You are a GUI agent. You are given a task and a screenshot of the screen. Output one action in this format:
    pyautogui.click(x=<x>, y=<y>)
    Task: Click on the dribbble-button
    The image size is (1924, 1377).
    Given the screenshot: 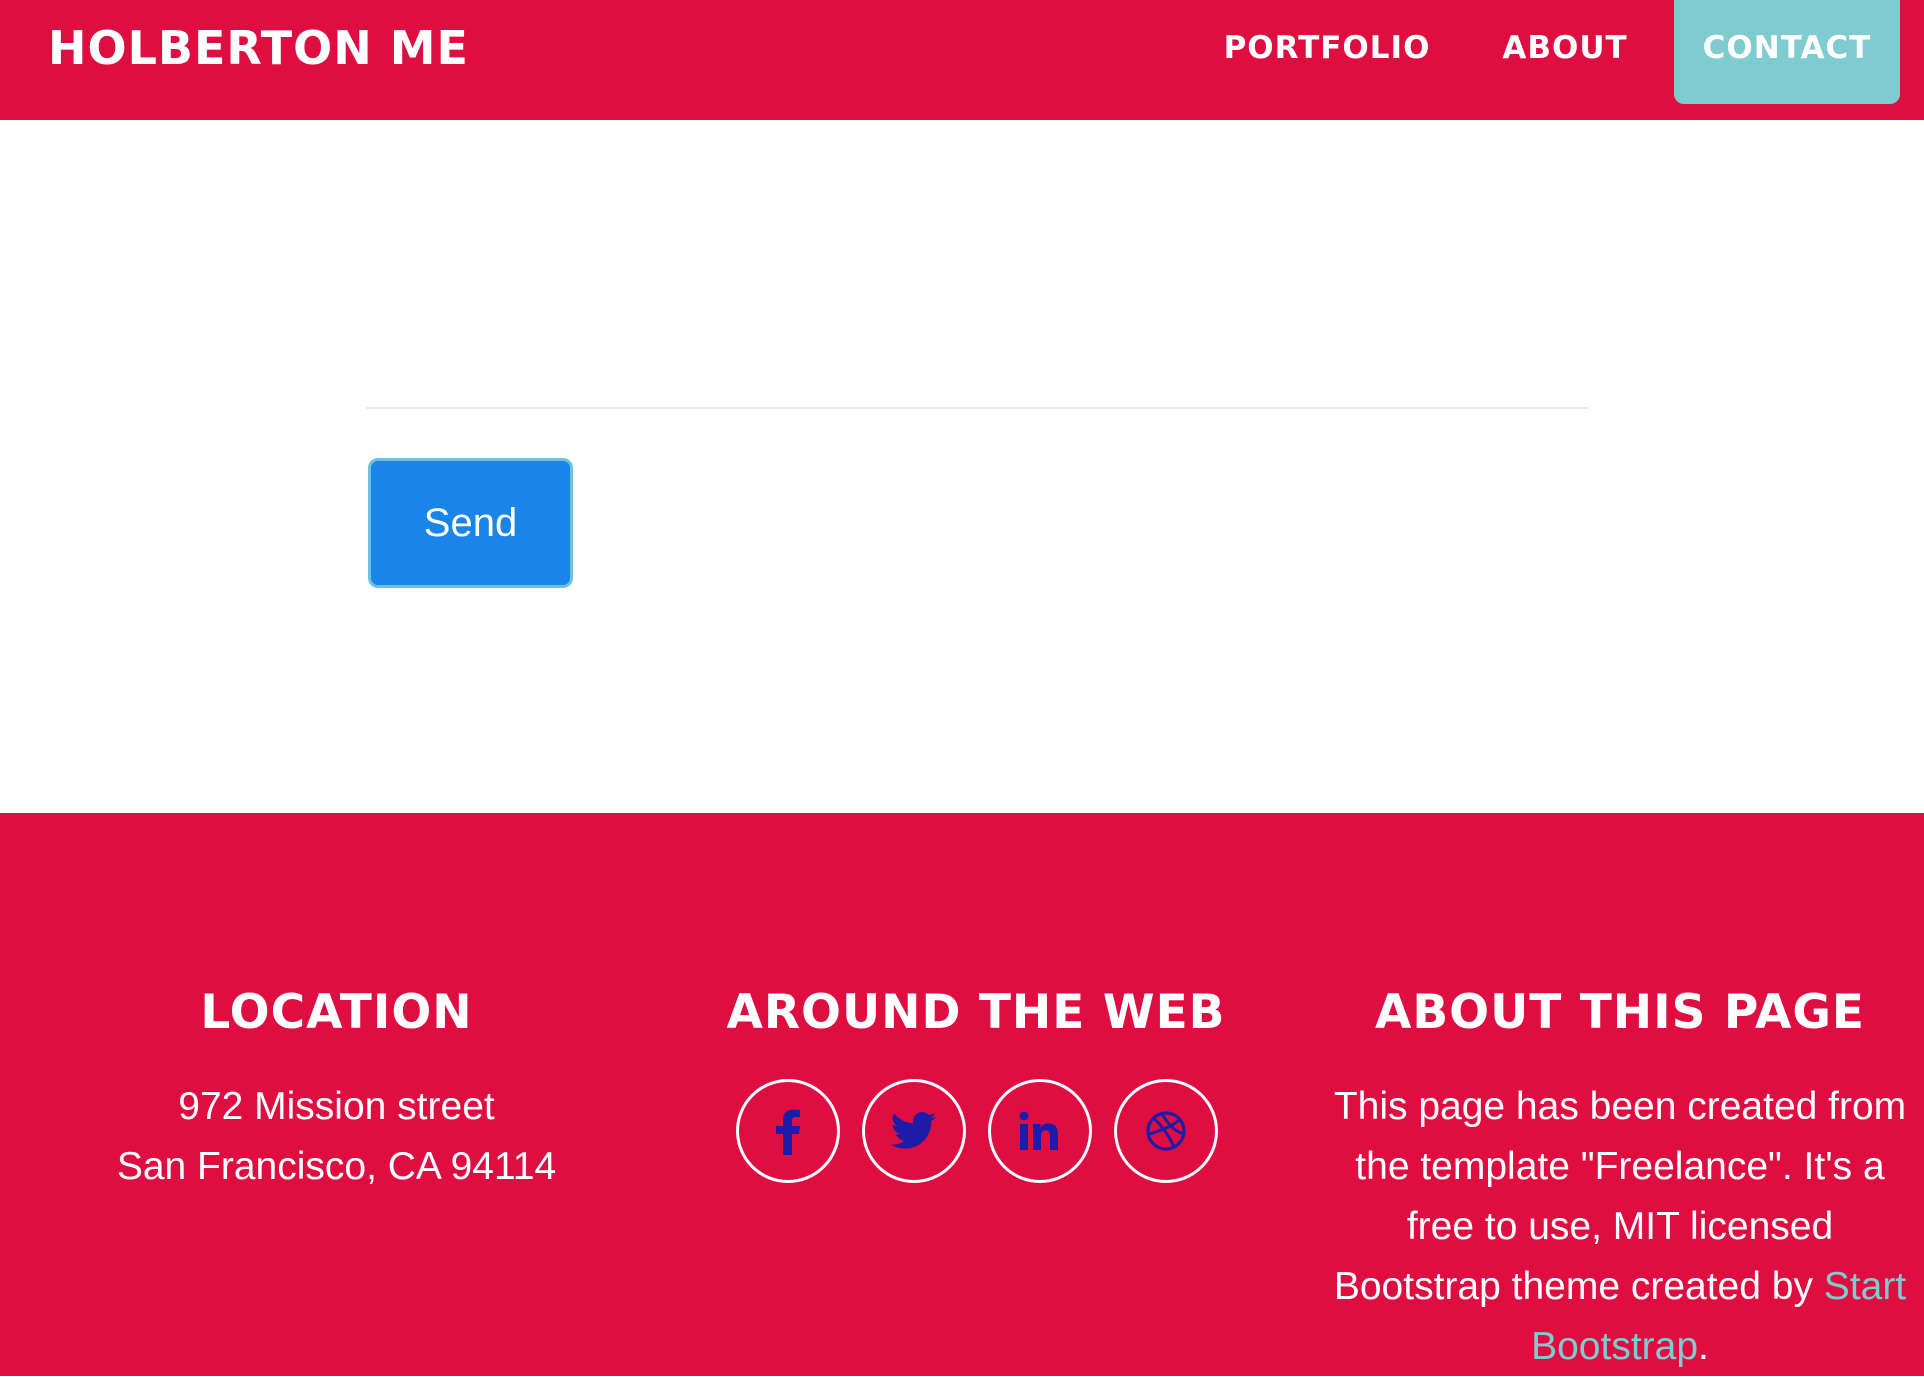 What is the action you would take?
    pyautogui.click(x=1166, y=1131)
    